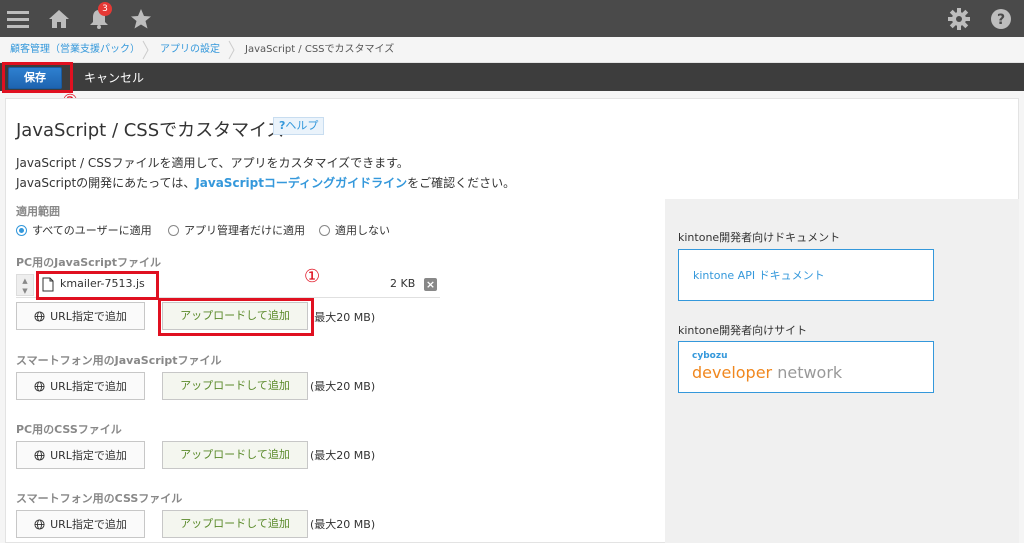  Describe the element at coordinates (97, 285) in the screenshot. I see `annotation-box-file` at that location.